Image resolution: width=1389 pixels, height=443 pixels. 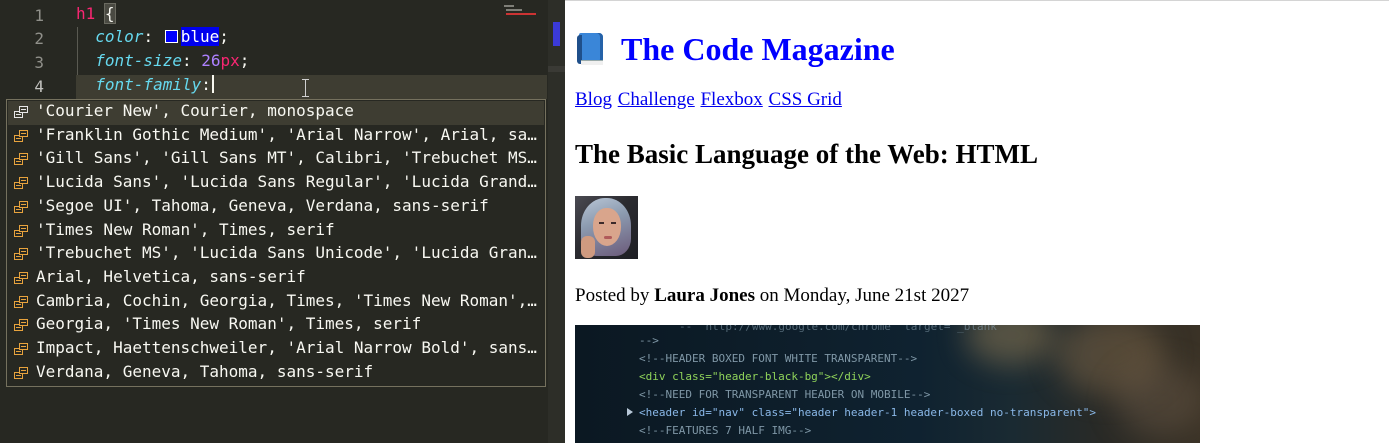 I want to click on scrollbar-marker, so click(x=556, y=69).